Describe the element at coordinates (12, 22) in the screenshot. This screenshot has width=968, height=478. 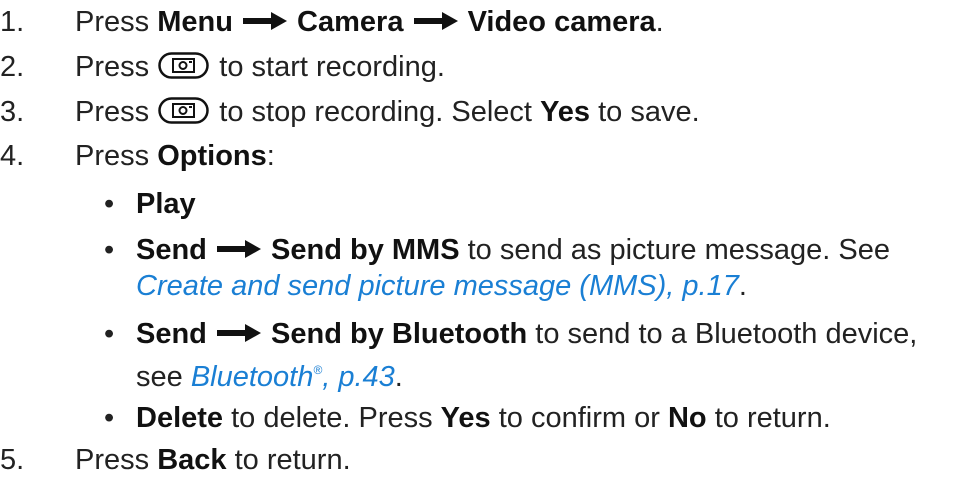
I see `step-number: 1.` at that location.